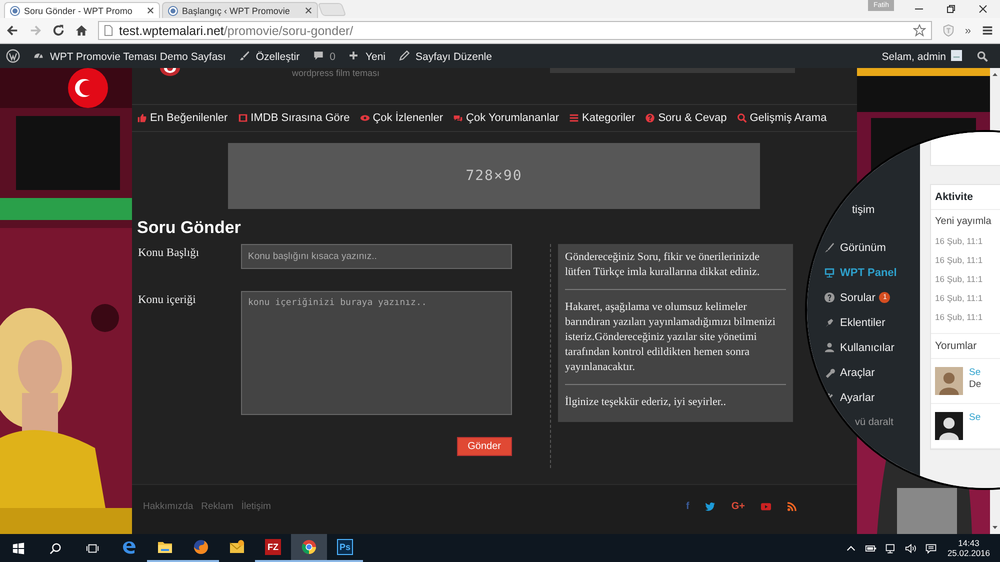 The width and height of the screenshot is (1000, 562). I want to click on logo-drawing, so click(170, 72).